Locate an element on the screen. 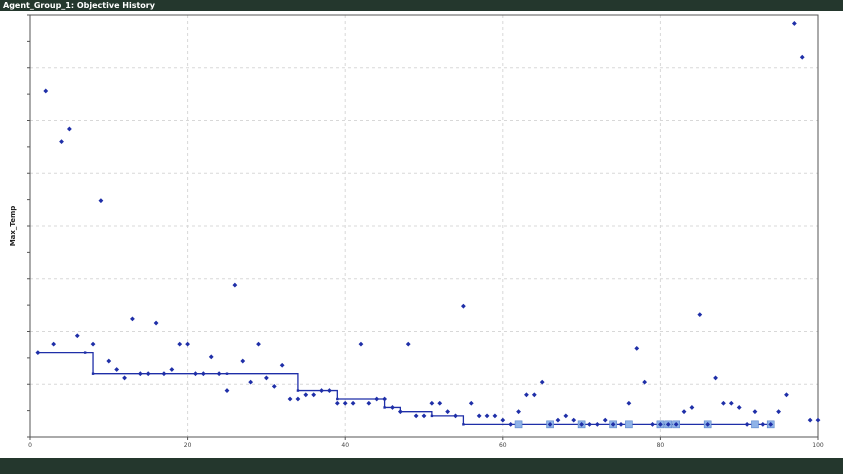 Image resolution: width=843 pixels, height=474 pixels. x-tick-label: 80 is located at coordinates (661, 445).